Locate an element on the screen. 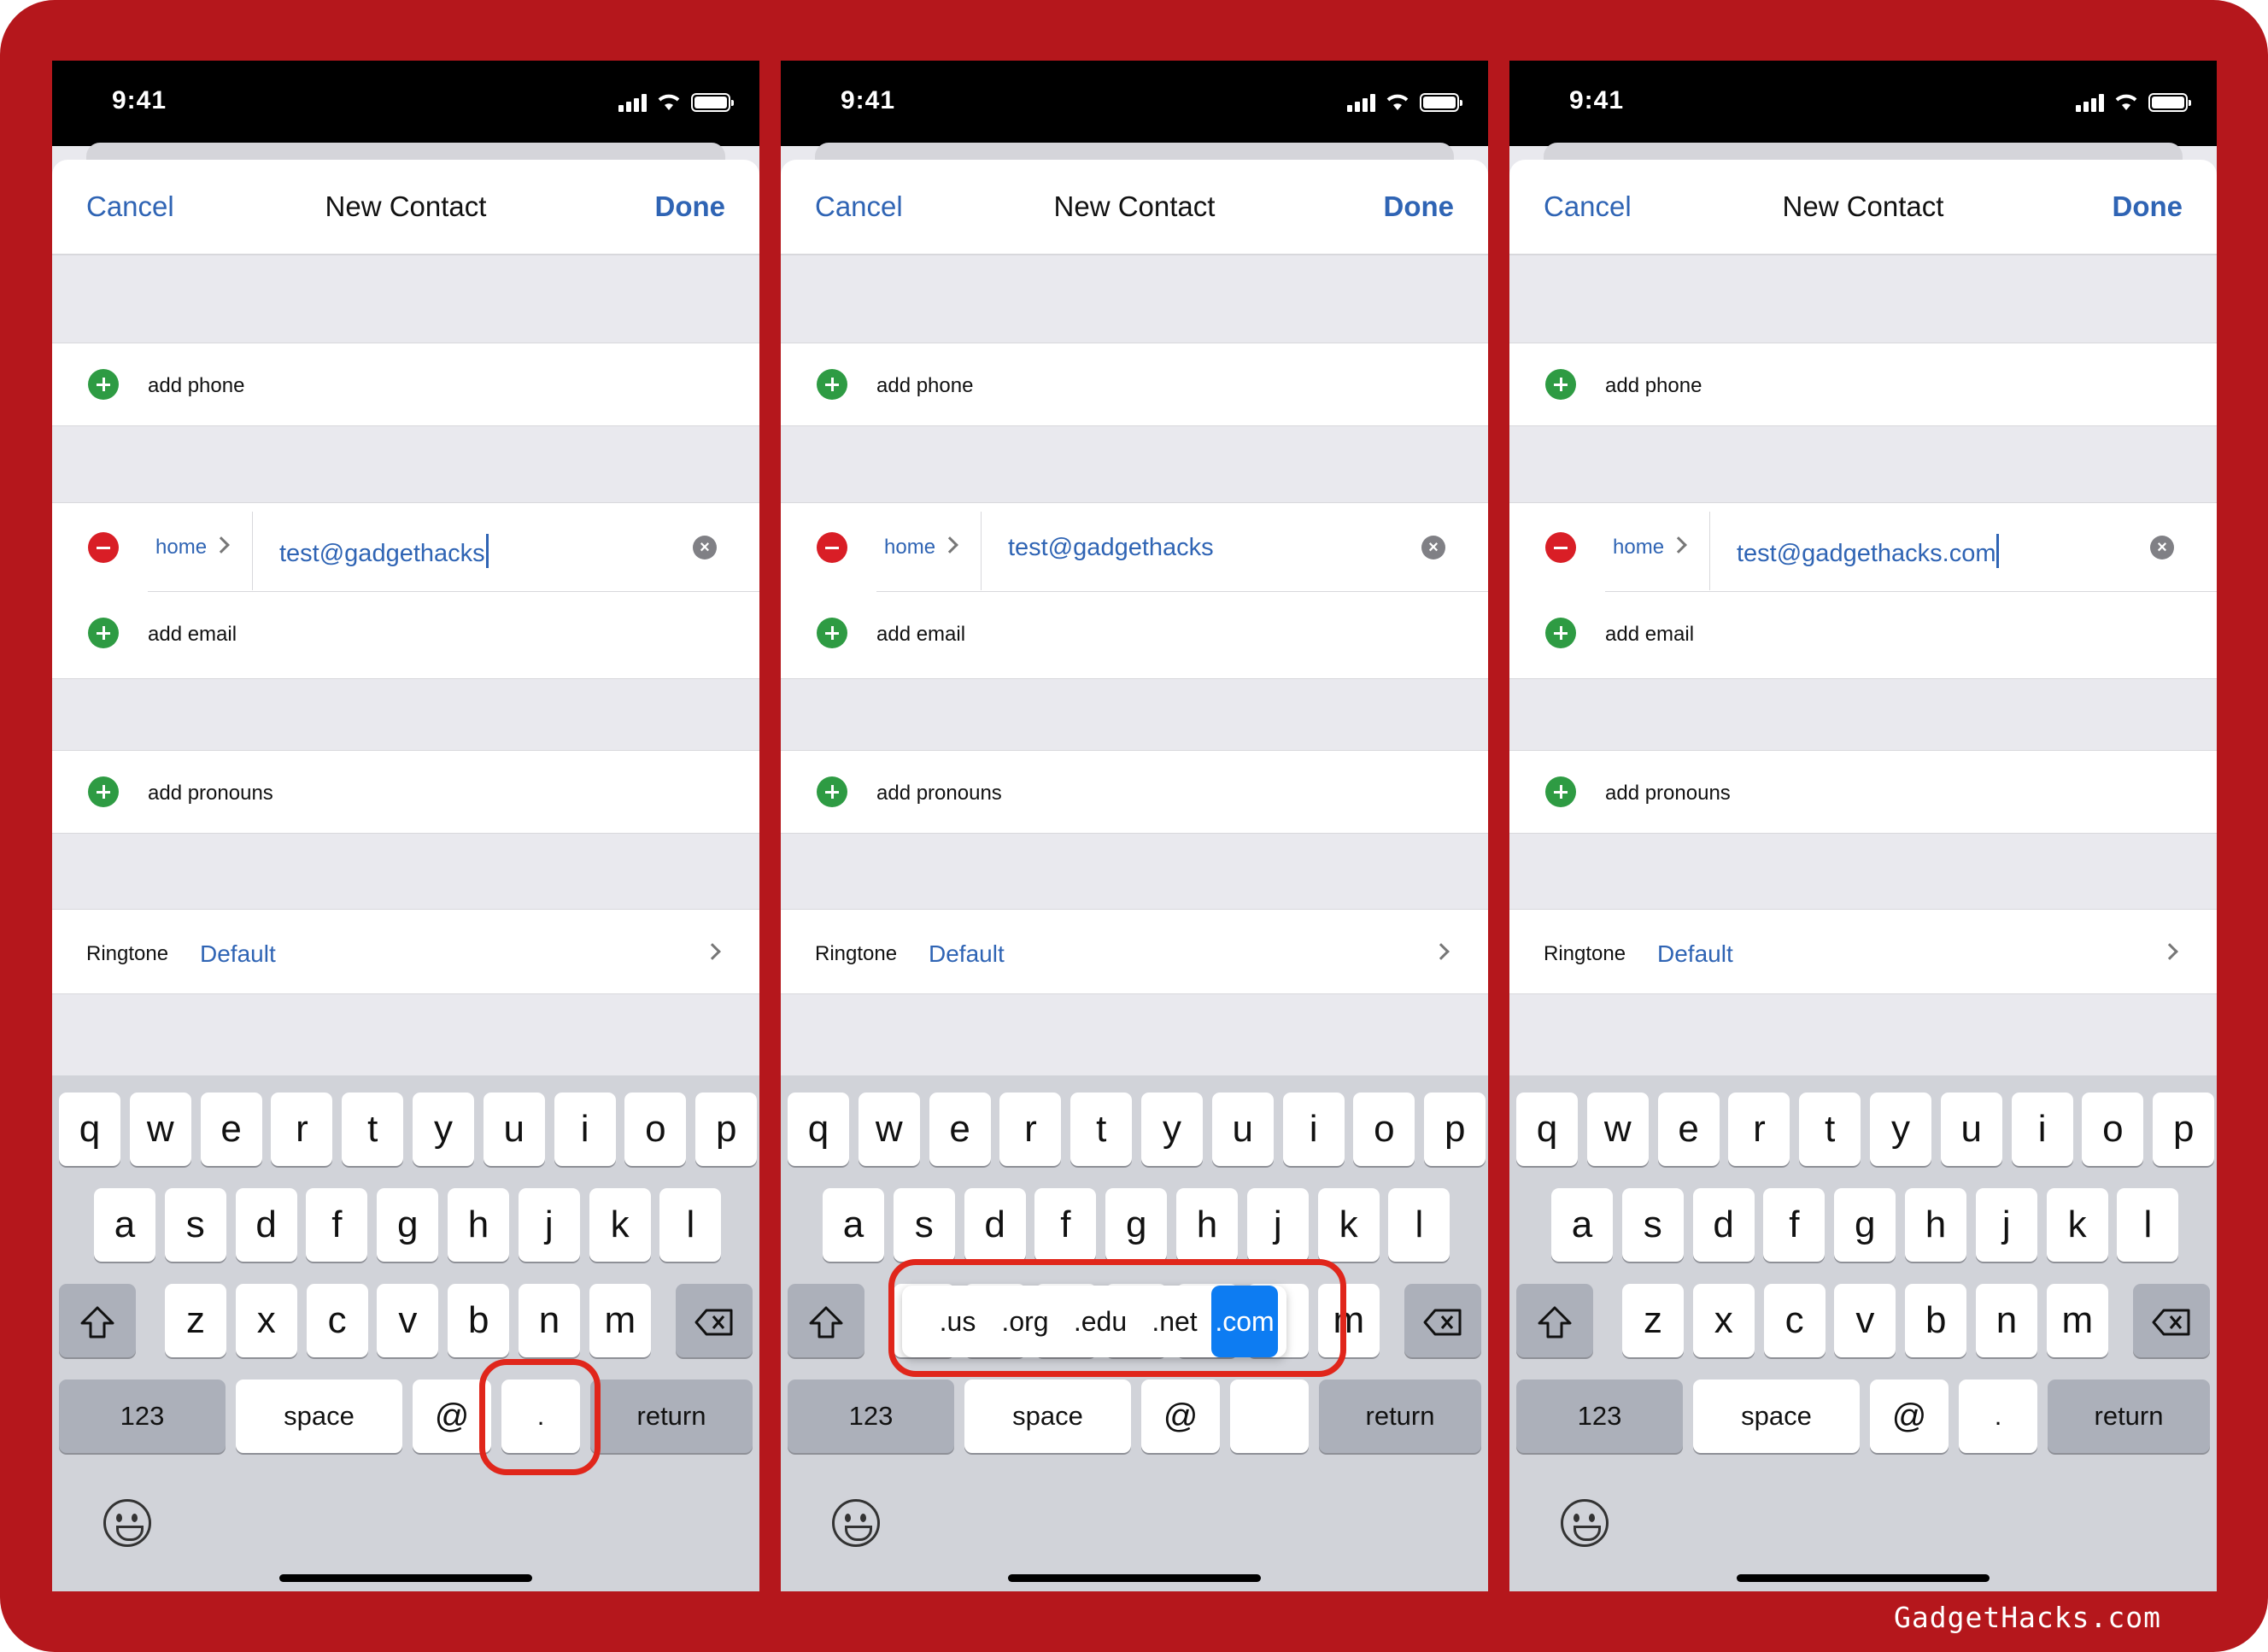  at-key: @ is located at coordinates (1180, 1416).